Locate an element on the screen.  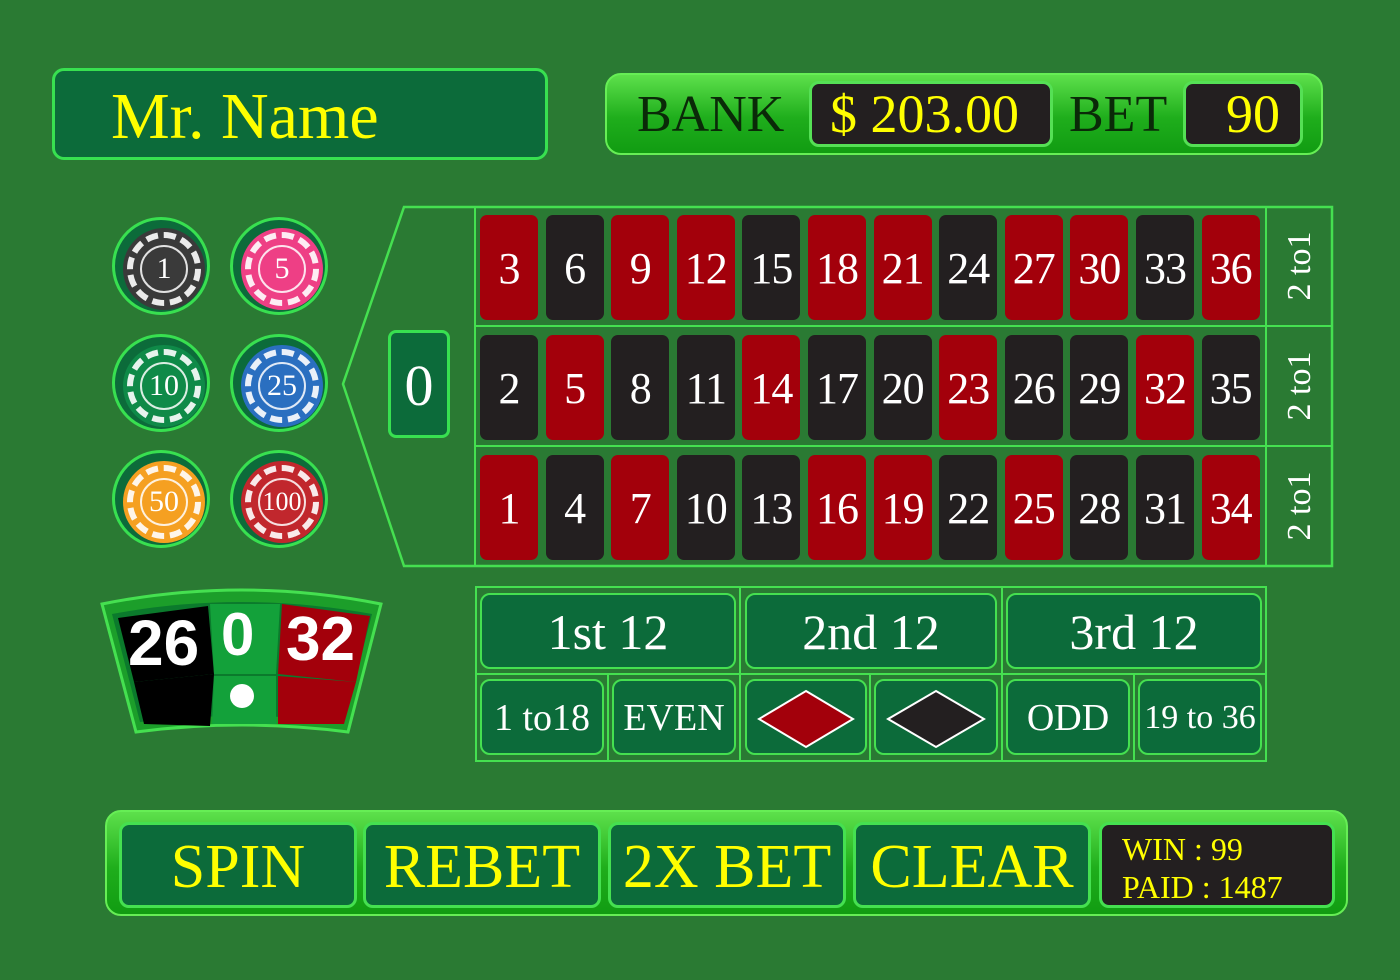
number-3: 3 is located at coordinates (509, 267).